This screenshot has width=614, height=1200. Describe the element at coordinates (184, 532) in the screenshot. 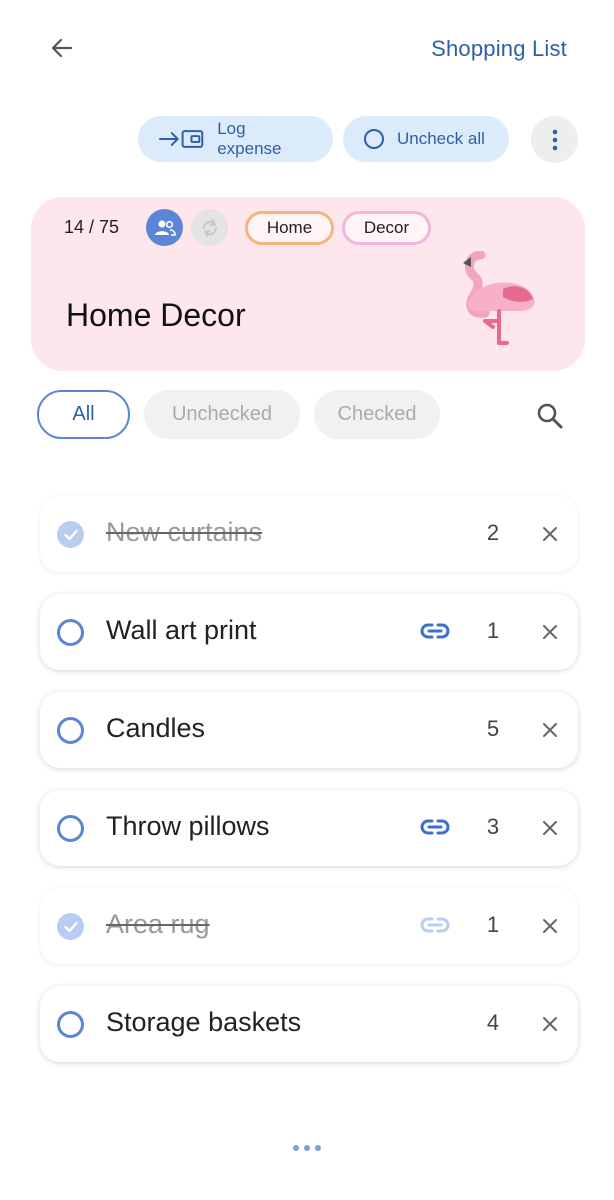

I see `item-name: New curtains` at that location.